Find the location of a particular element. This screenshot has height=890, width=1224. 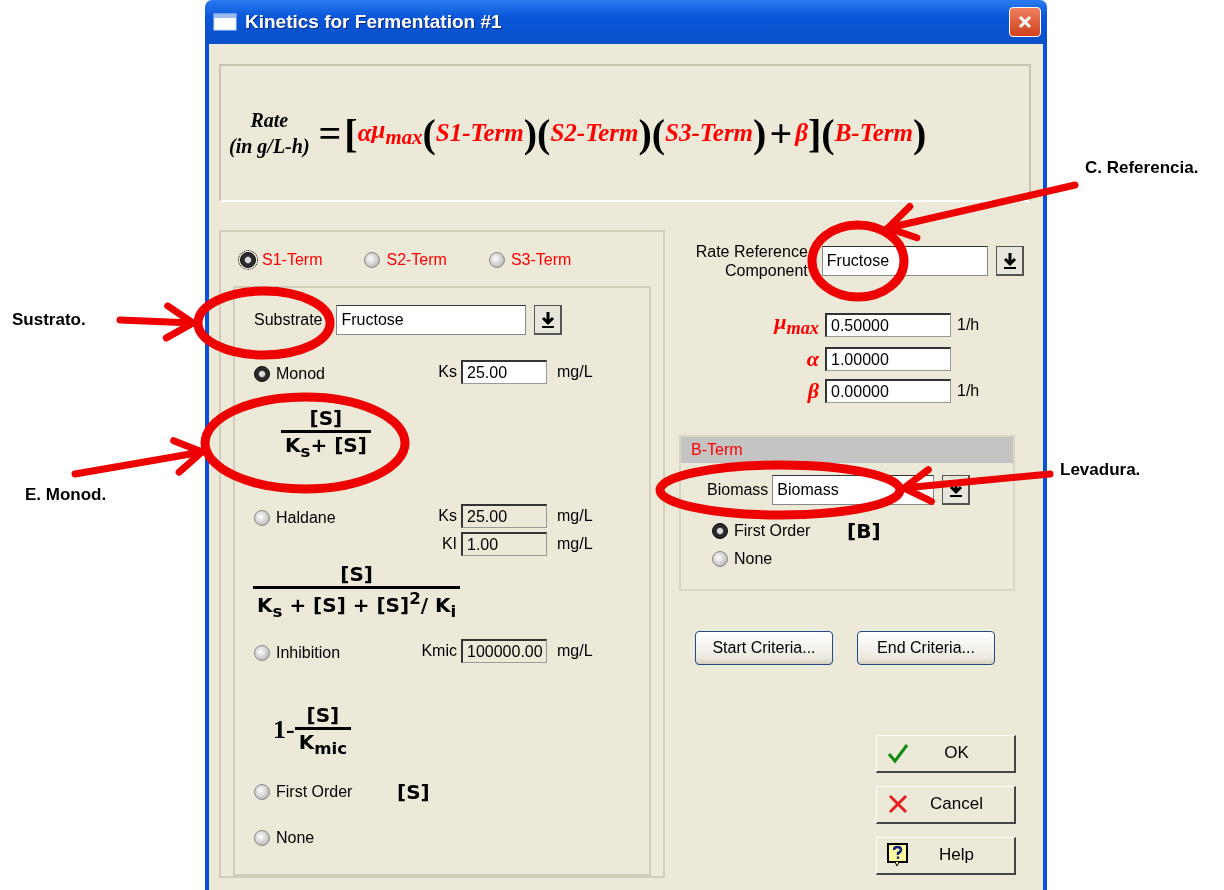

window-title: Kinetics for Fermentation #1 is located at coordinates (374, 22).